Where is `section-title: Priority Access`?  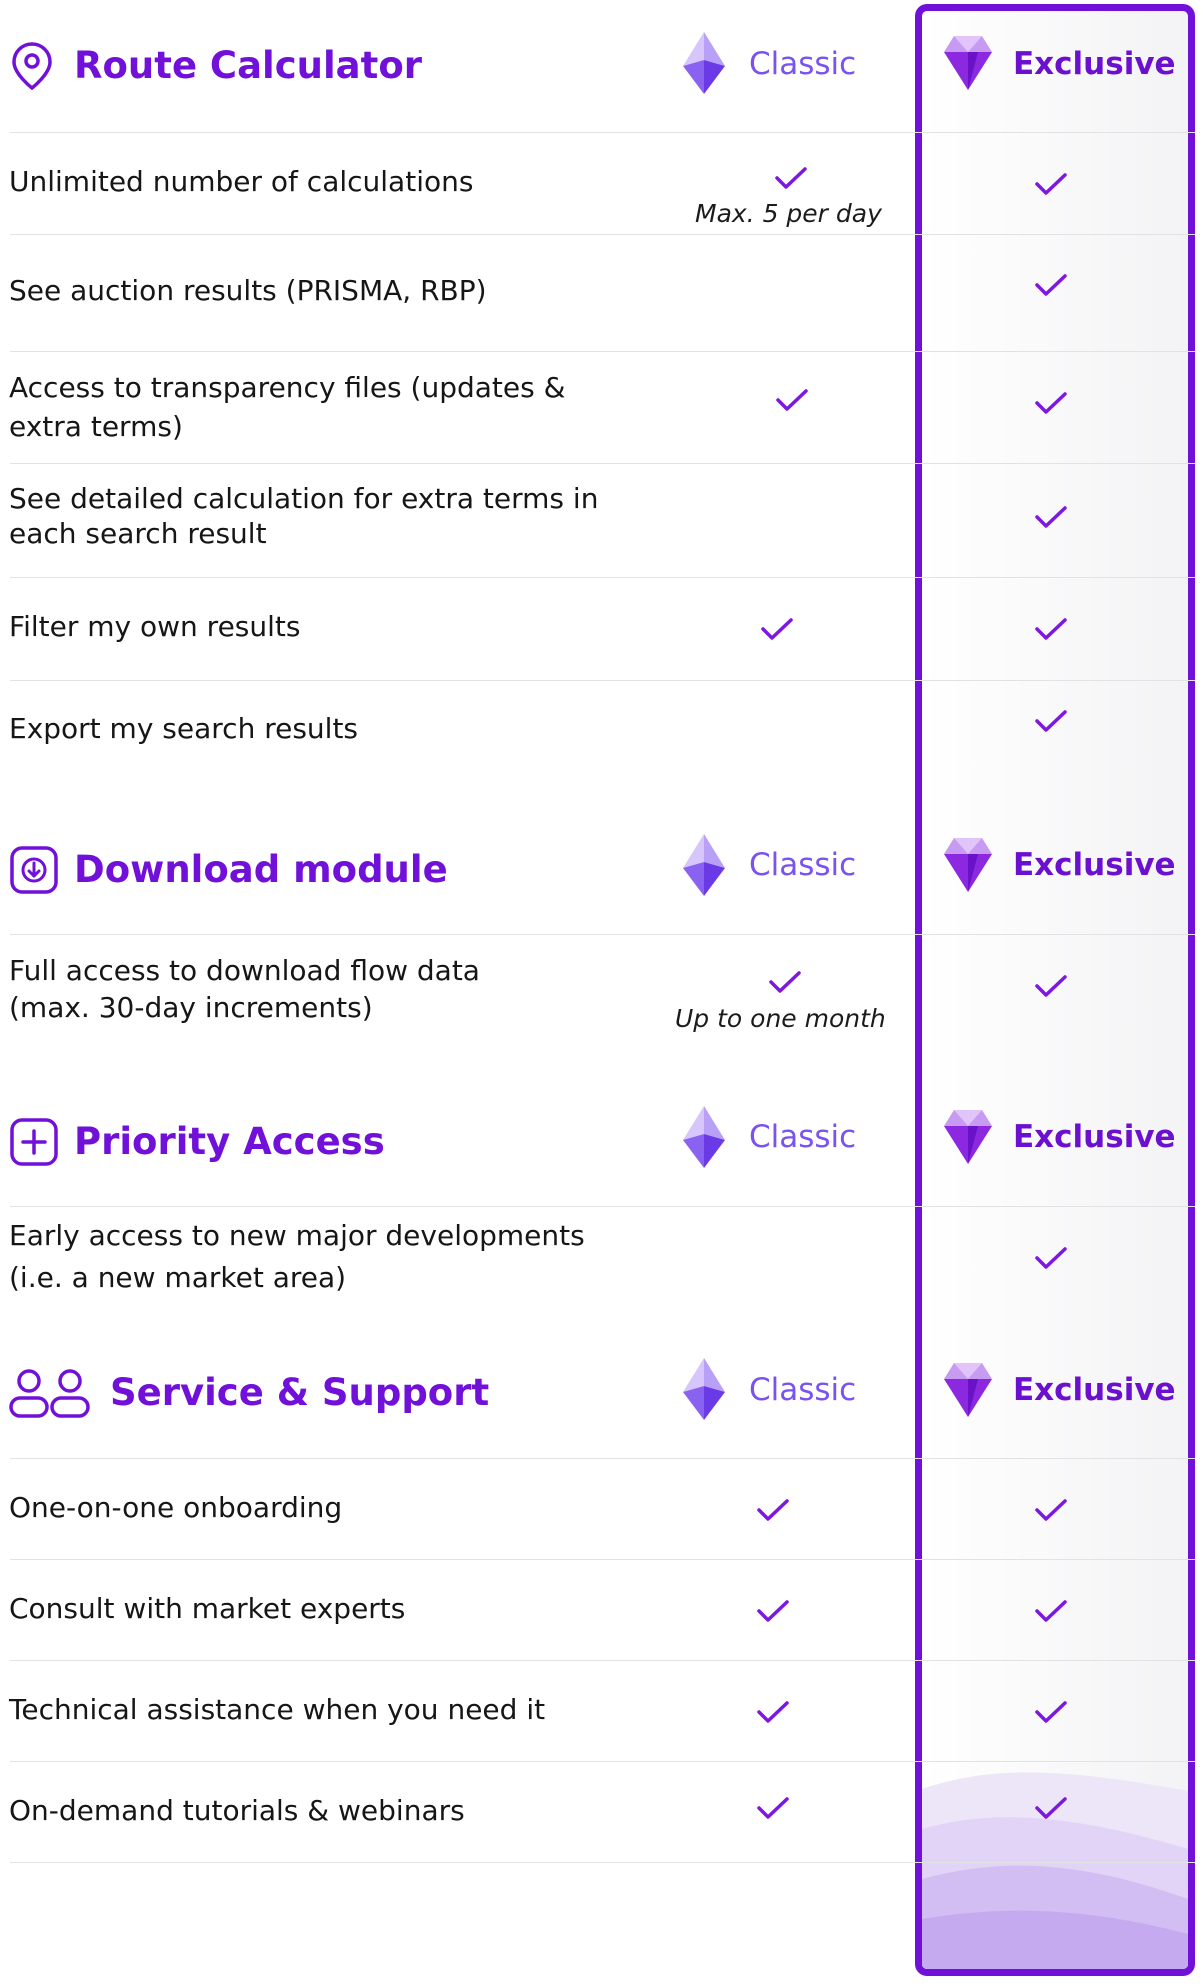 section-title: Priority Access is located at coordinates (229, 1141).